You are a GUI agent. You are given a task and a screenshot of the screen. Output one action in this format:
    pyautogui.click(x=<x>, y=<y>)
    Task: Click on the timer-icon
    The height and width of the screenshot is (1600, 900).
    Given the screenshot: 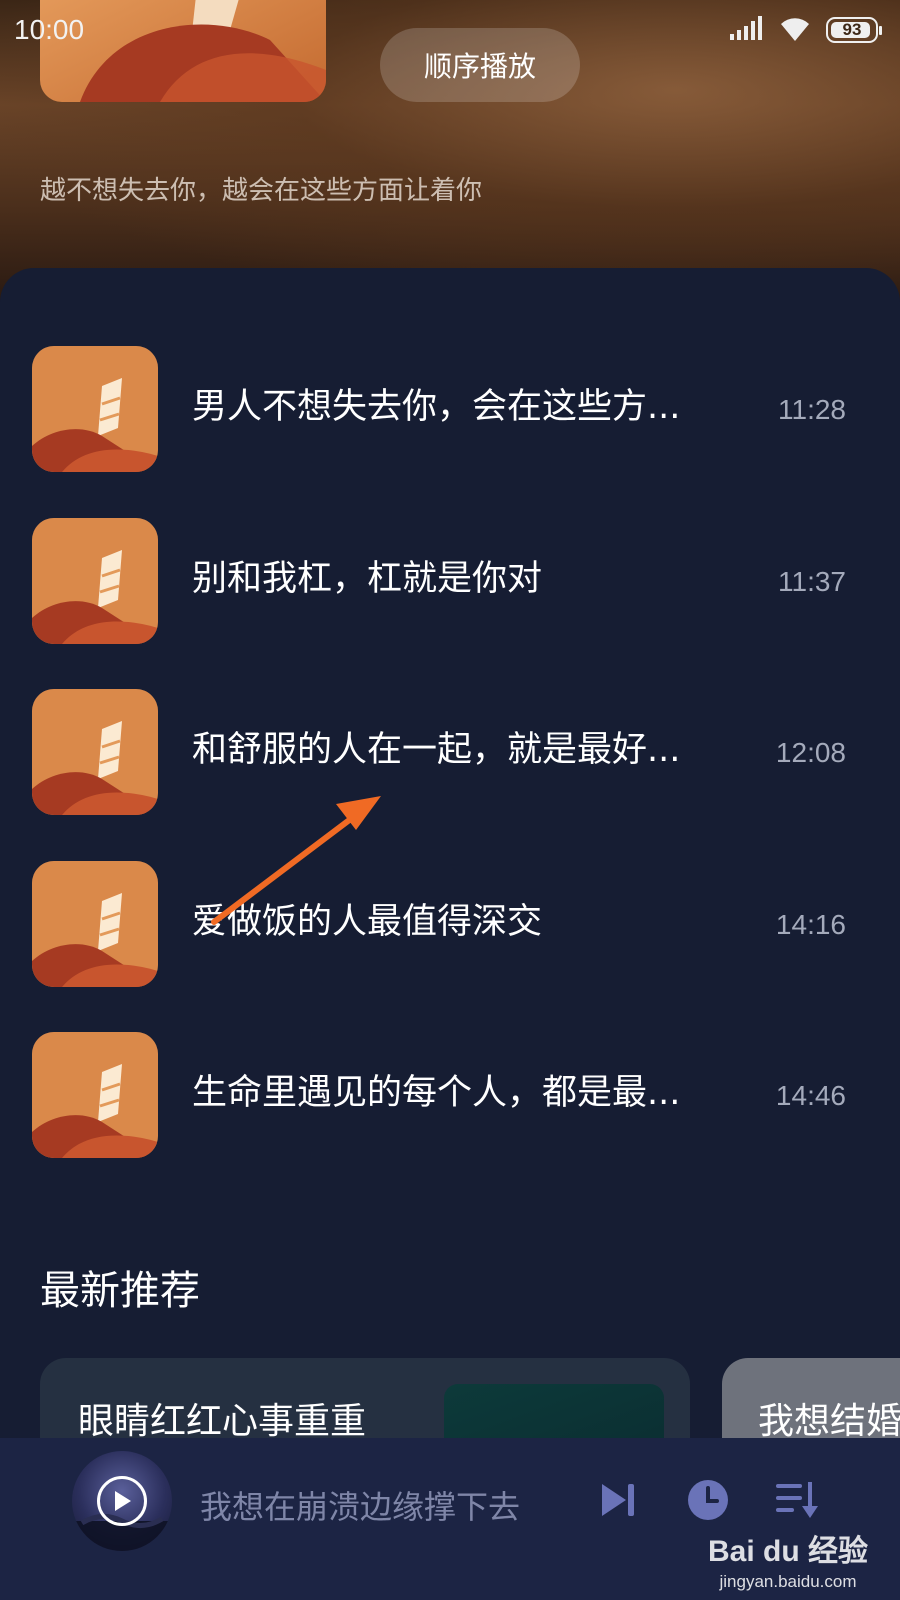 What is the action you would take?
    pyautogui.click(x=708, y=1502)
    